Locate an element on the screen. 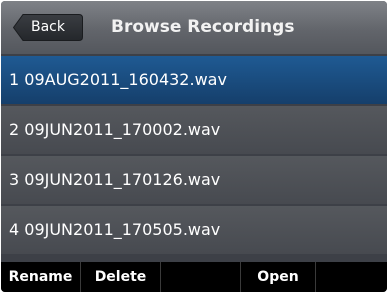  softkey-bar: Rename Delete Open is located at coordinates (194, 277).